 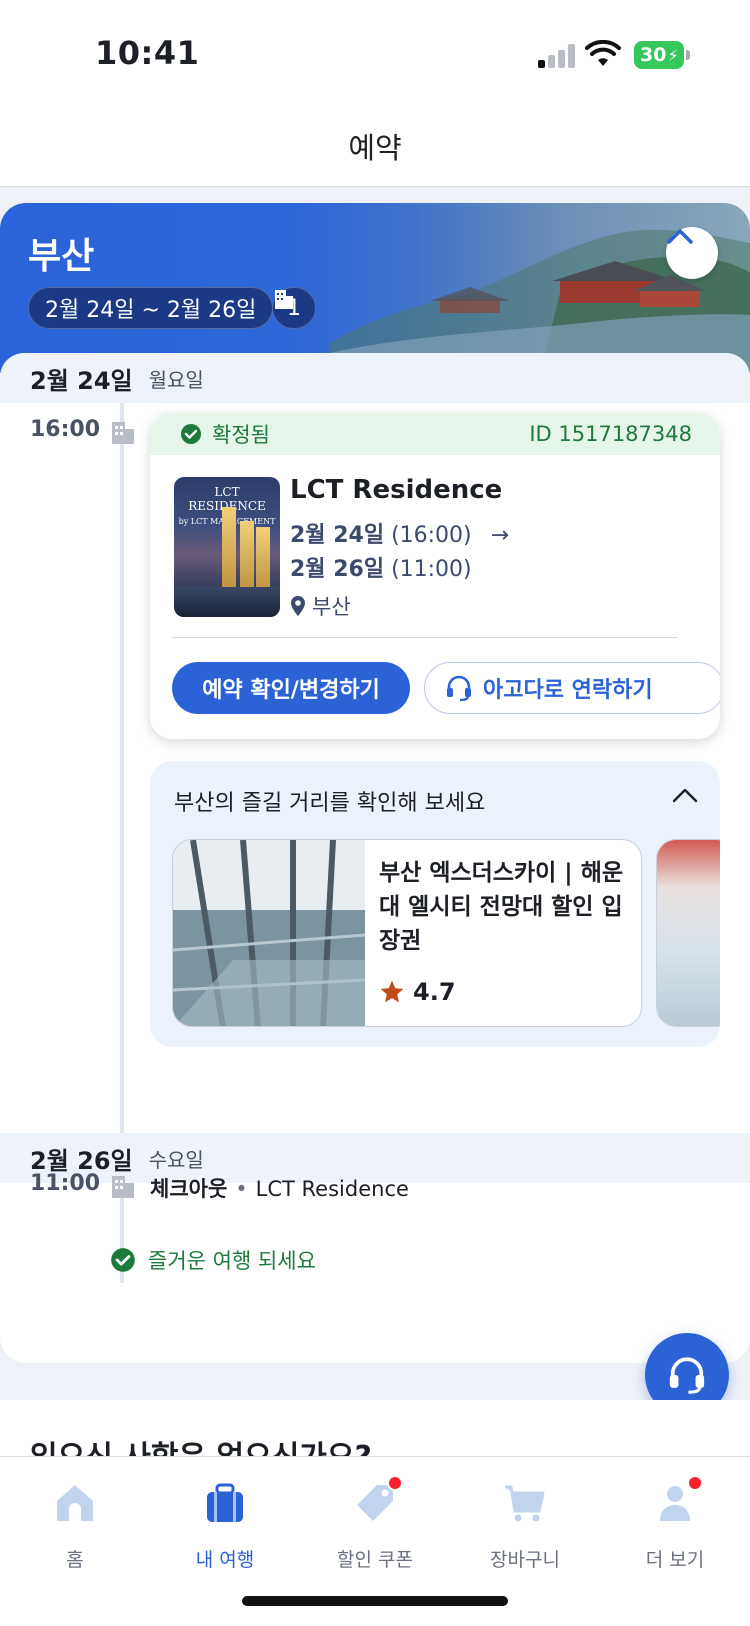 I want to click on tab-coupons-label: 할인 쿠폰, so click(x=375, y=1560).